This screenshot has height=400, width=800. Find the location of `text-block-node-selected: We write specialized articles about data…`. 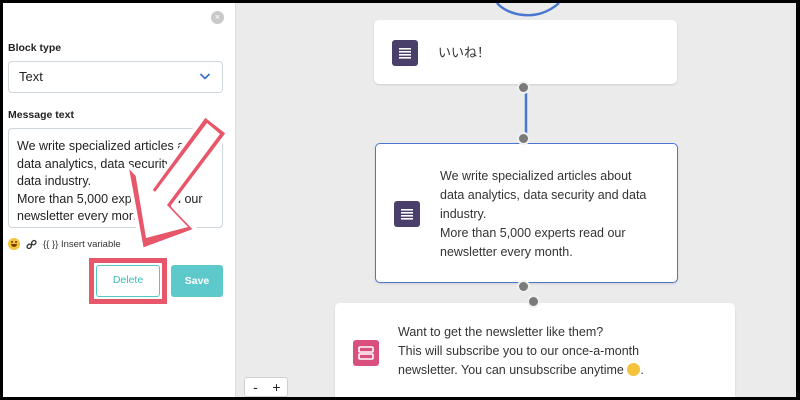

text-block-node-selected: We write specialized articles about data… is located at coordinates (526, 213).